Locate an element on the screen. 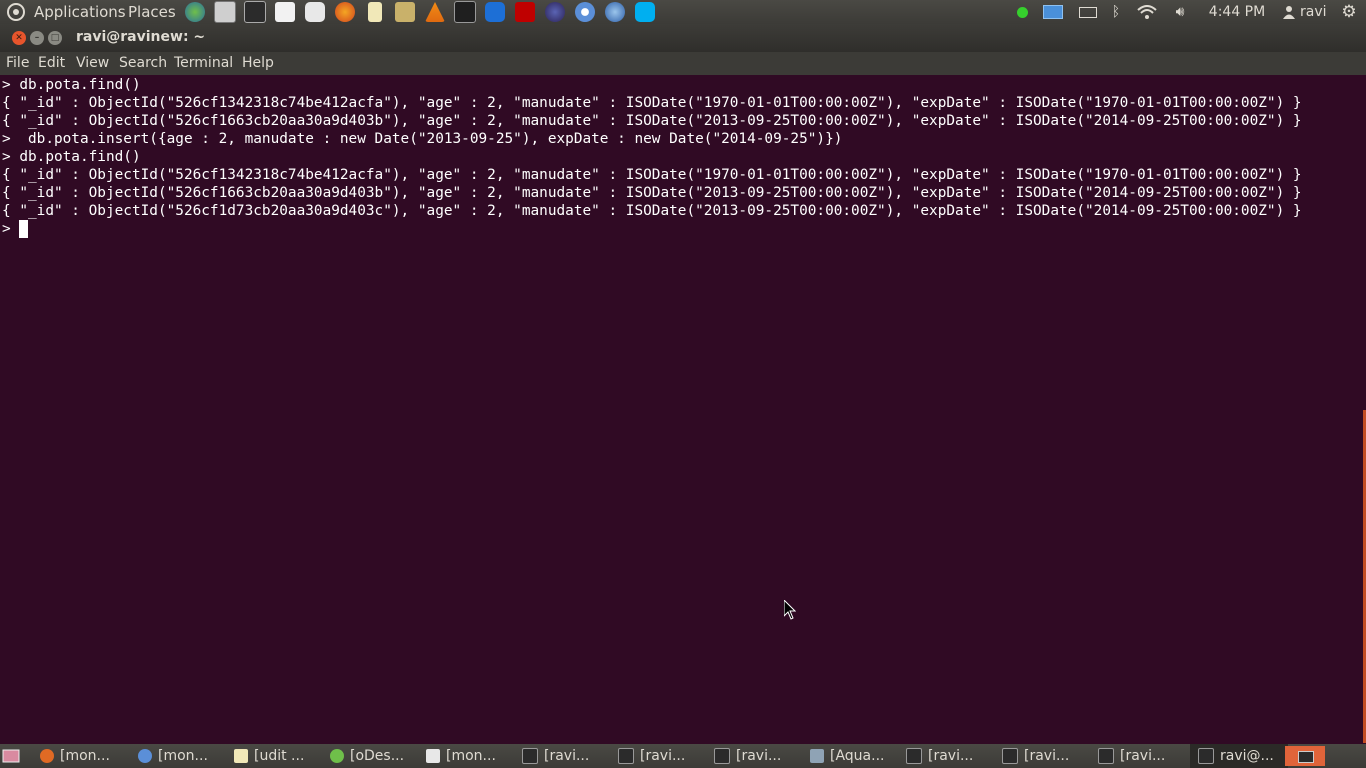  clock: 4:44 PM is located at coordinates (1237, 12).